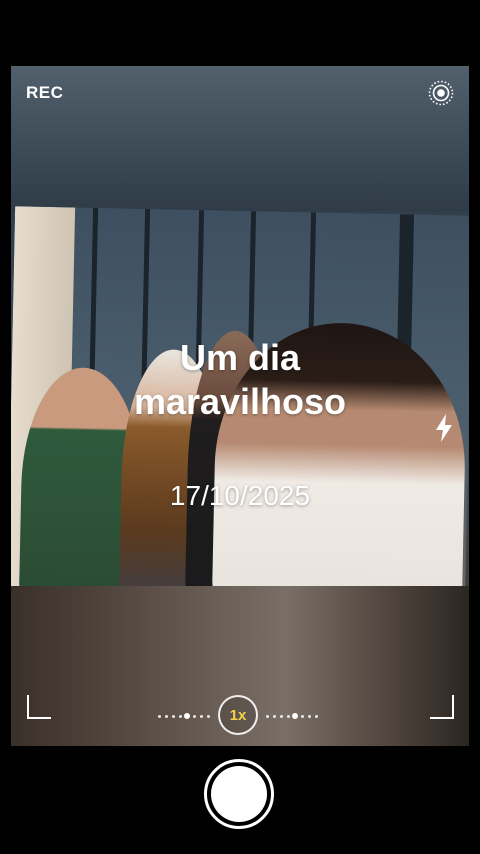  Describe the element at coordinates (441, 93) in the screenshot. I see `live-photo-icon` at that location.